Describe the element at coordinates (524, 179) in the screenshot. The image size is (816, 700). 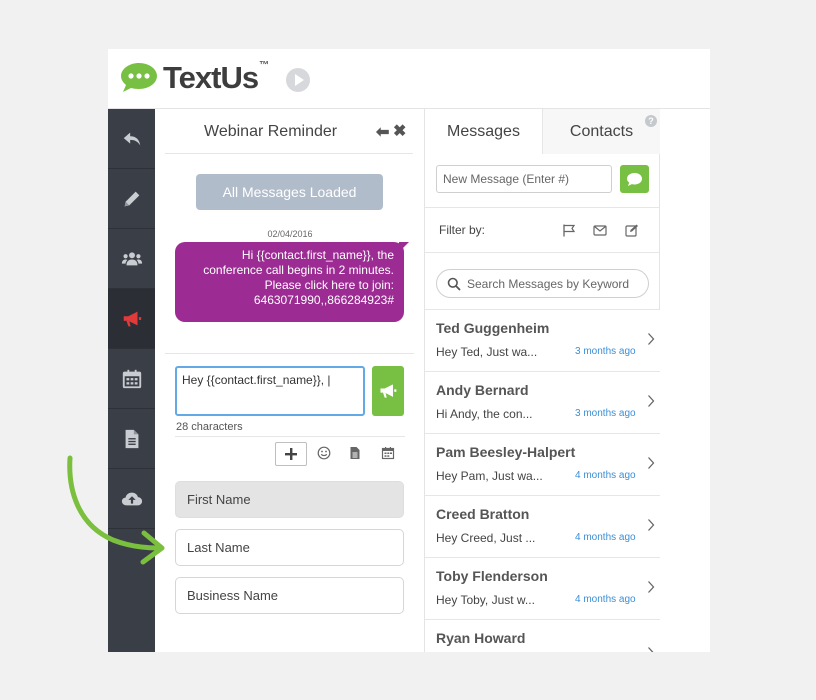
I see `new-message-input: New Message (Enter #)` at that location.